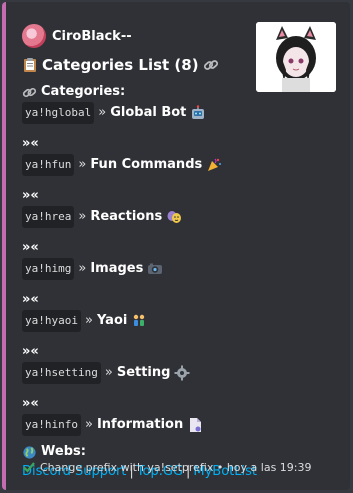 Image resolution: width=353 pixels, height=493 pixels. Describe the element at coordinates (126, 216) in the screenshot. I see `category-label: Reactions` at that location.